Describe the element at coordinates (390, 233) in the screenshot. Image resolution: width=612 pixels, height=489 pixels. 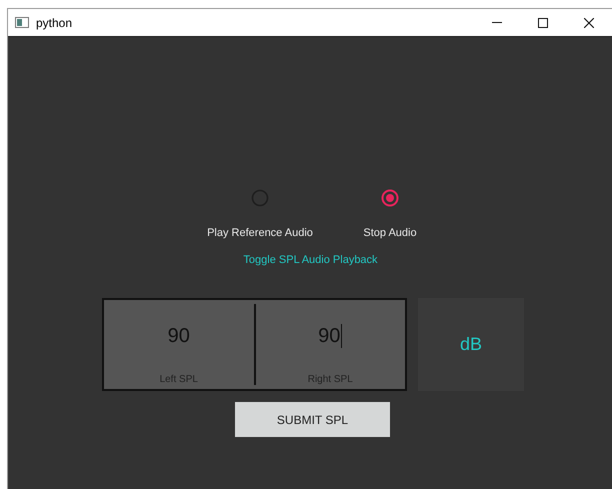
I see `radio-label: Stop Audio` at that location.